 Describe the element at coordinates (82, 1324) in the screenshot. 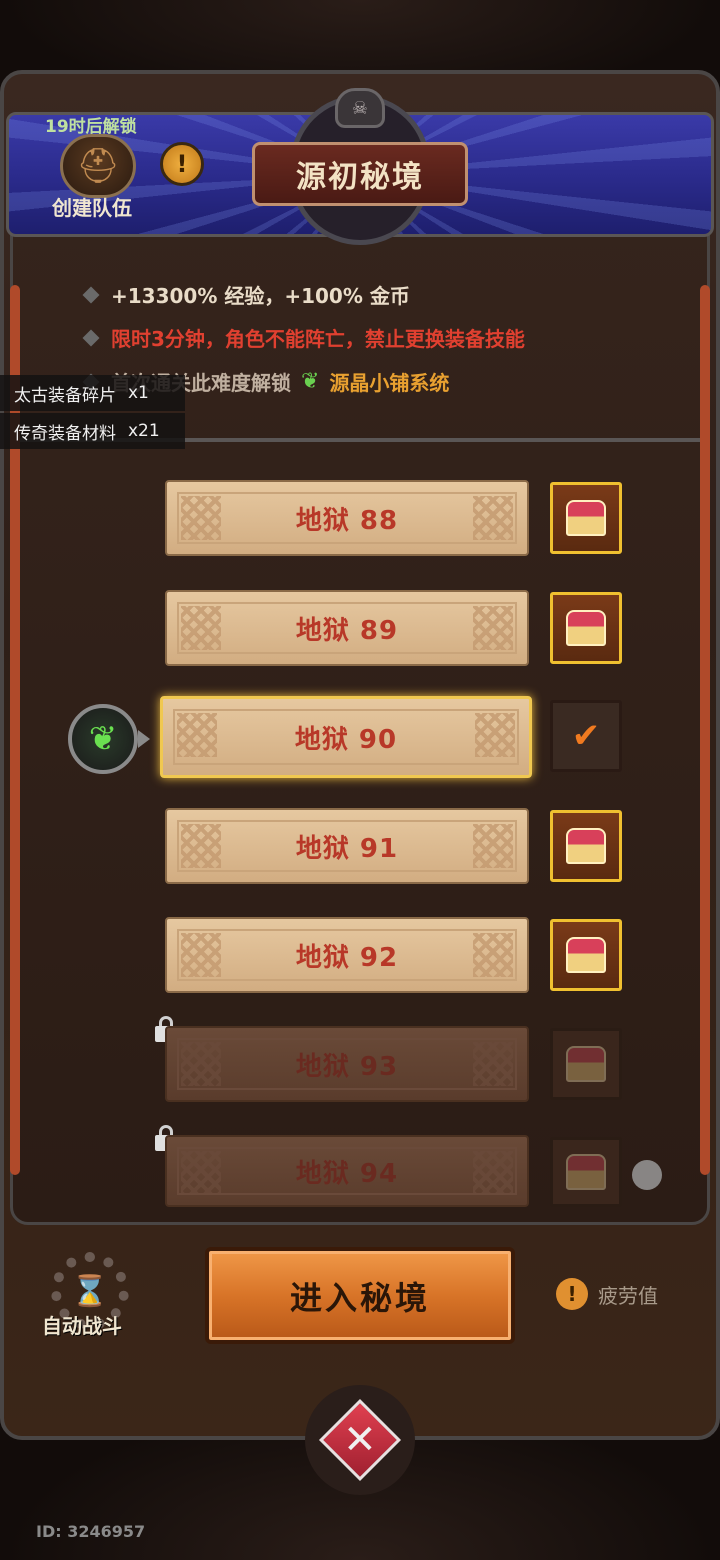

I see `auto-battle-label: 自动战斗` at that location.